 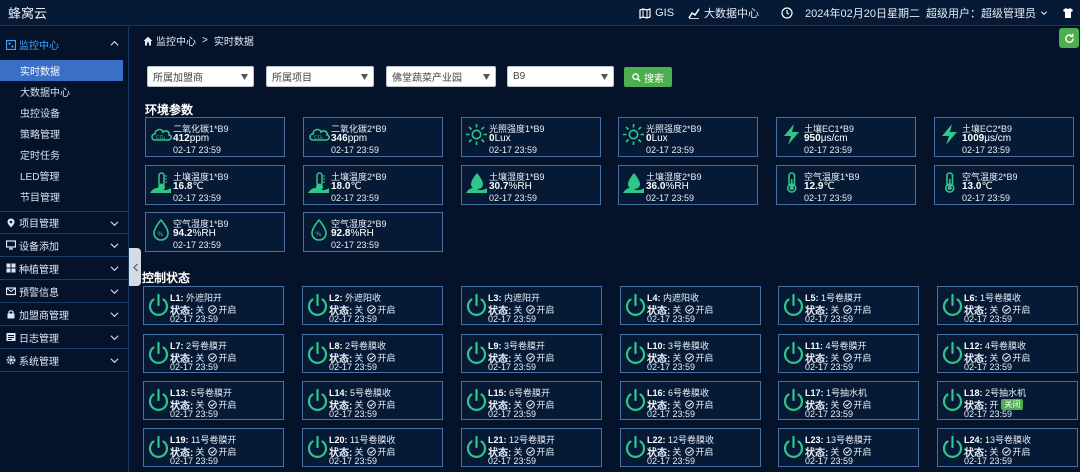 I want to click on env-param-card: 土壤EC1*B9 950μs/cm 02-17 23:59, so click(x=846, y=137).